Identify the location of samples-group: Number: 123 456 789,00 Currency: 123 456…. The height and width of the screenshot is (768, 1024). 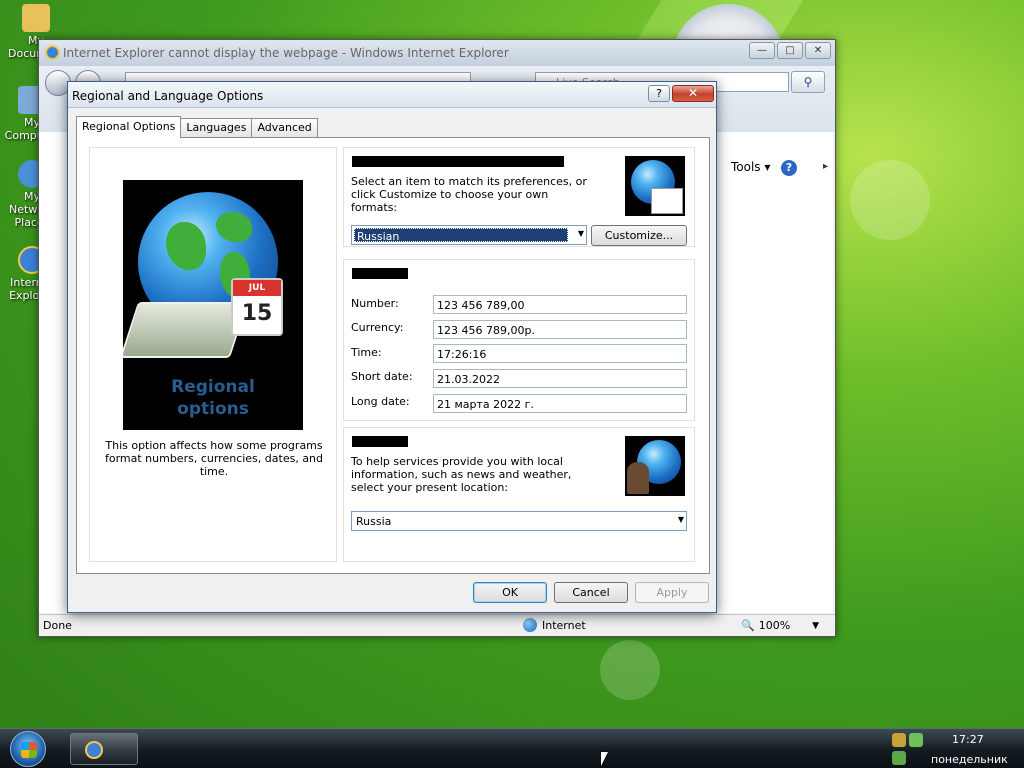
(519, 340).